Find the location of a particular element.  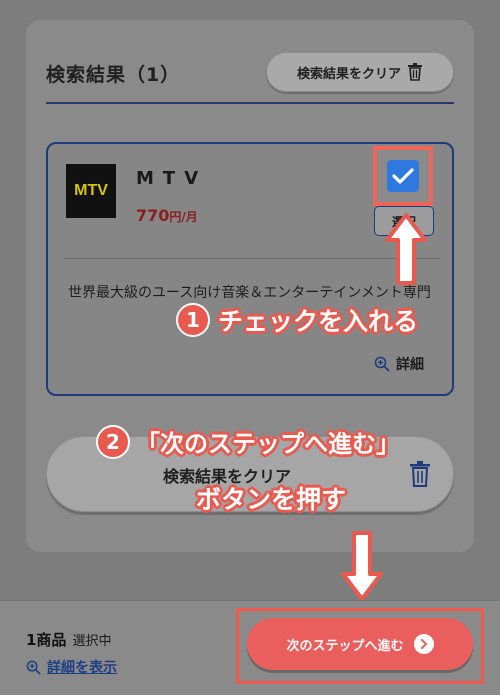

up-arrow-icon is located at coordinates (406, 249).